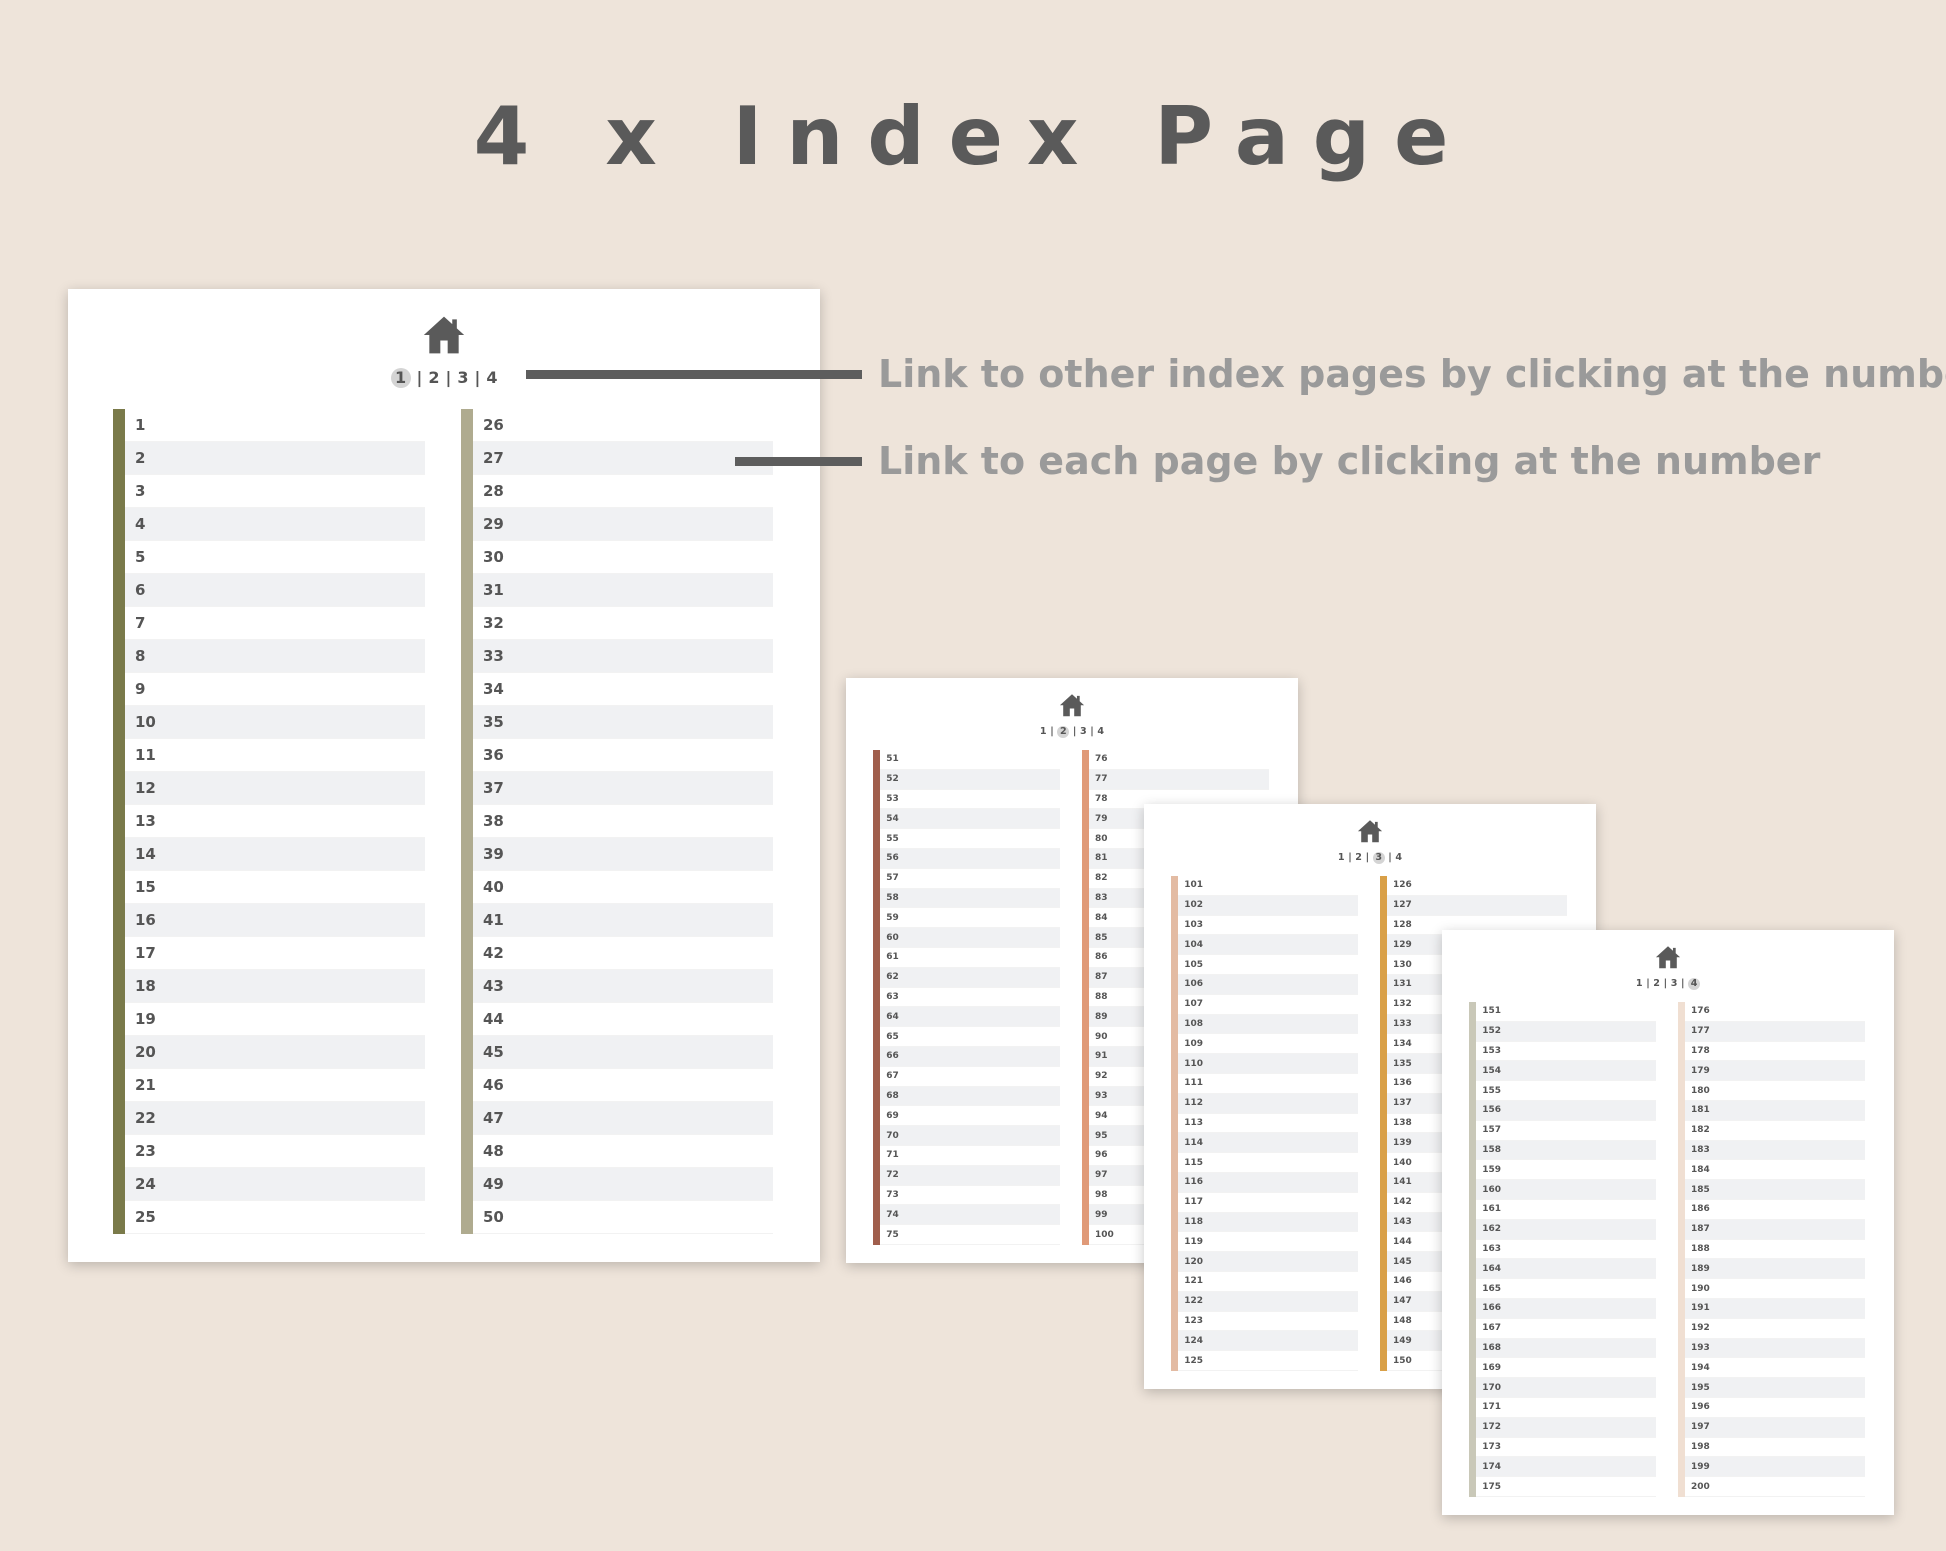 The height and width of the screenshot is (1551, 1946). Describe the element at coordinates (1700, 1110) in the screenshot. I see `index-row-number: 181` at that location.